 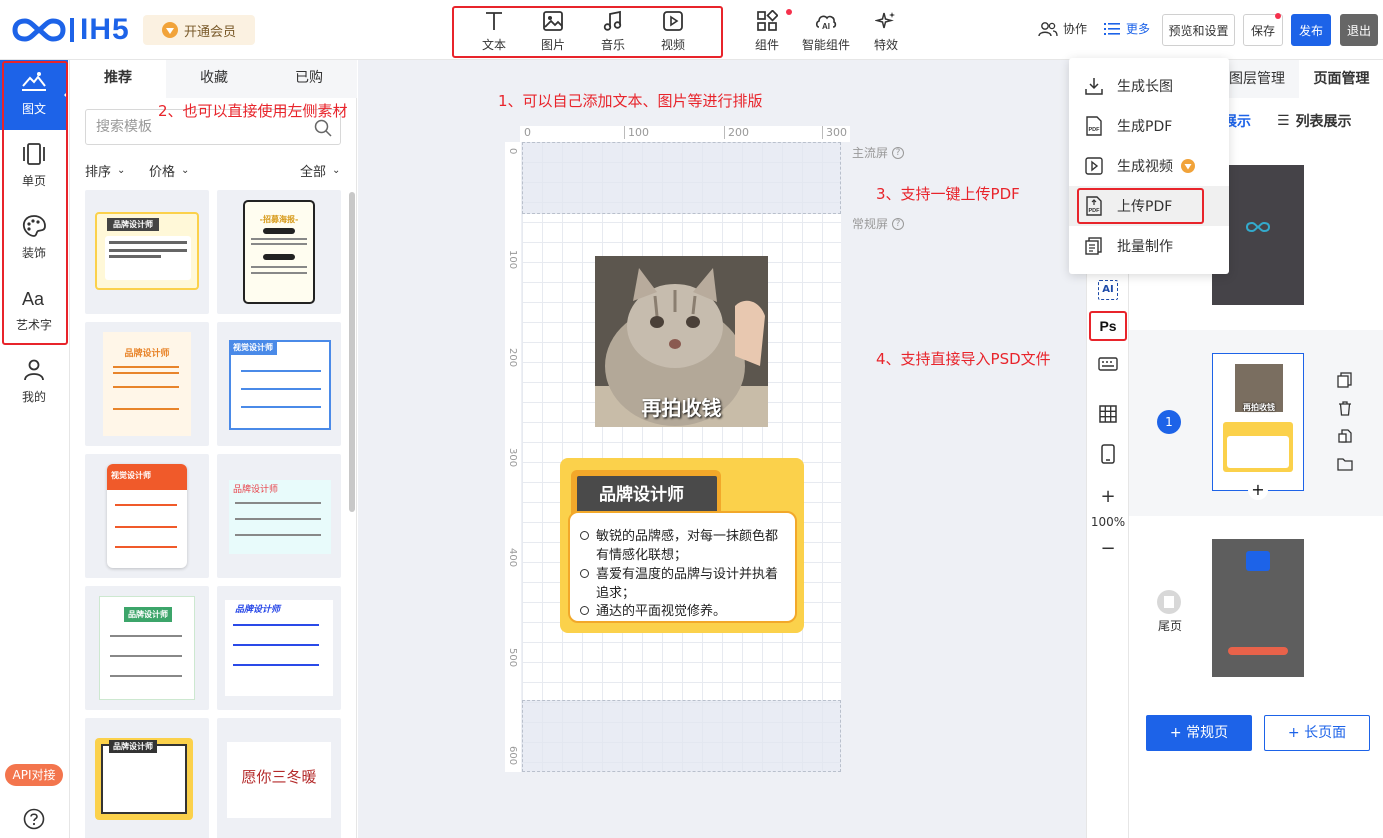 What do you see at coordinates (736, 132) in the screenshot?
I see `ruler-tick-label: 200` at bounding box center [736, 132].